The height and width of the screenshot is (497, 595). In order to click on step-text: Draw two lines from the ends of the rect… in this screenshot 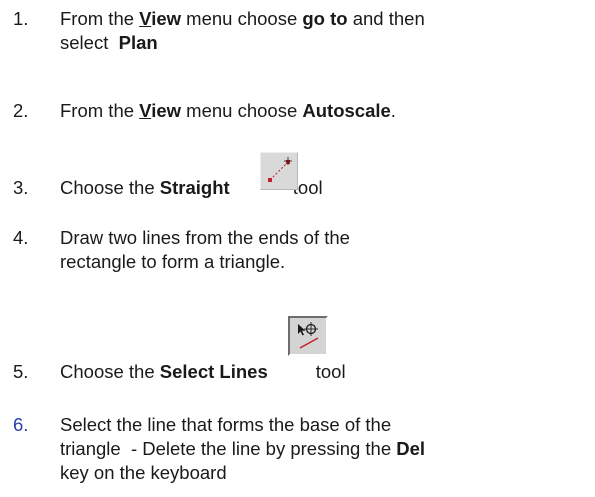, I will do `click(205, 249)`.